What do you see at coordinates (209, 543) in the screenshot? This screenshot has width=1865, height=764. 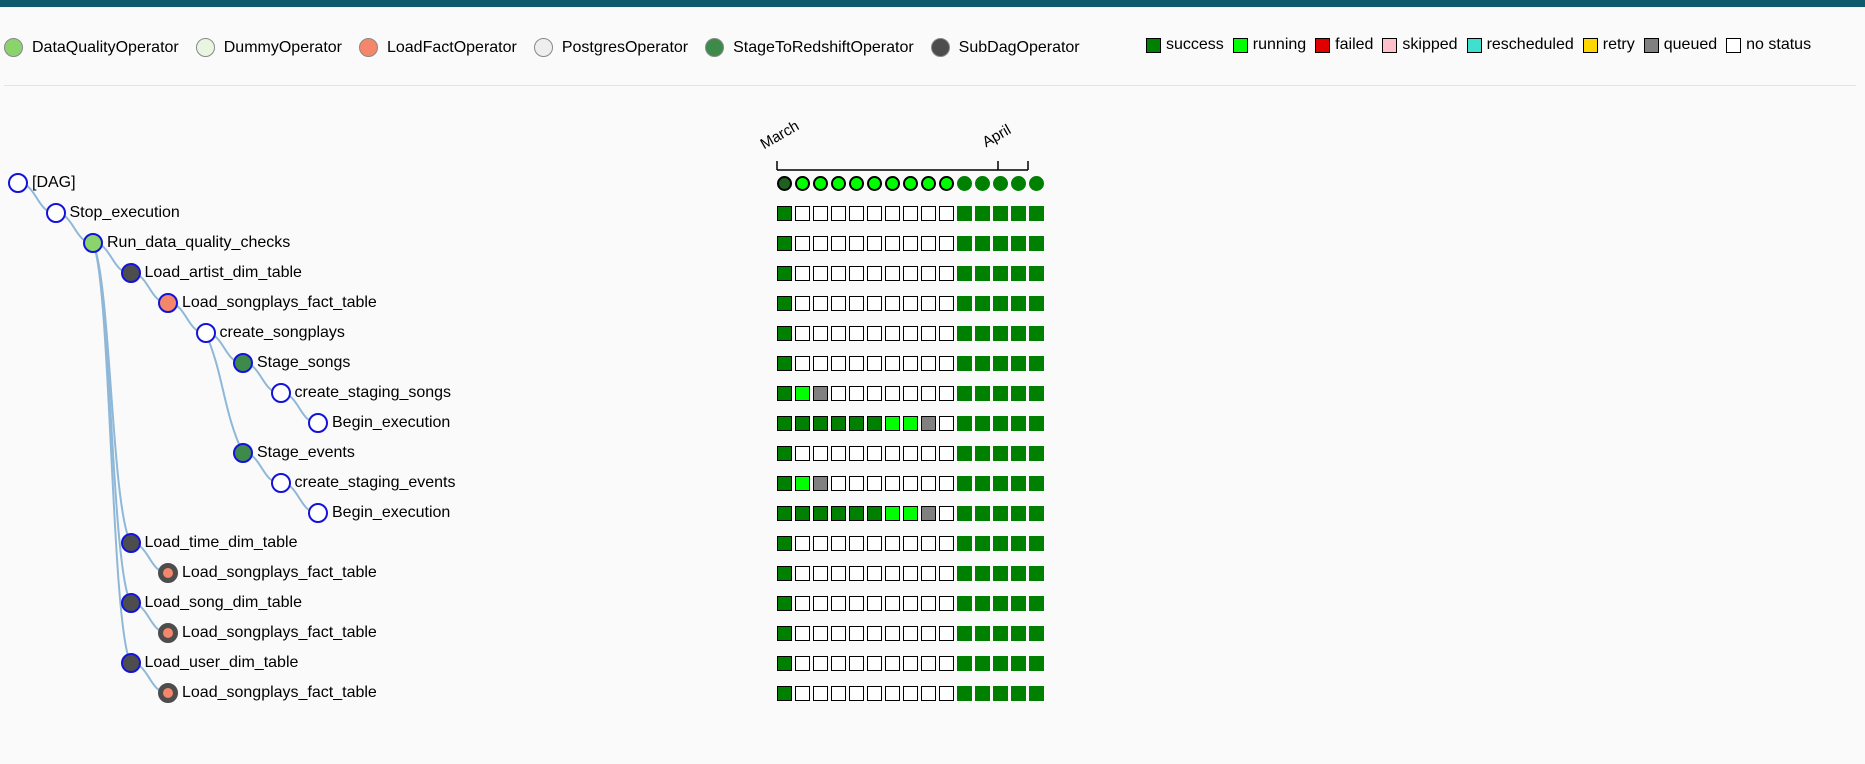 I see `task-node-load-time-dim-table: Load_time_dim_table` at bounding box center [209, 543].